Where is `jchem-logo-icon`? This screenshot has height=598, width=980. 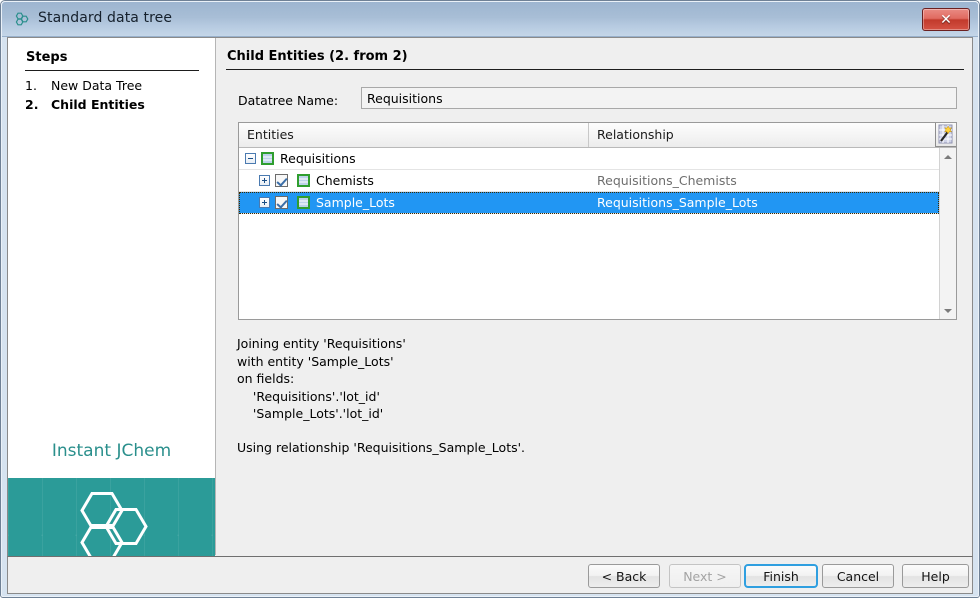
jchem-logo-icon is located at coordinates (112, 523).